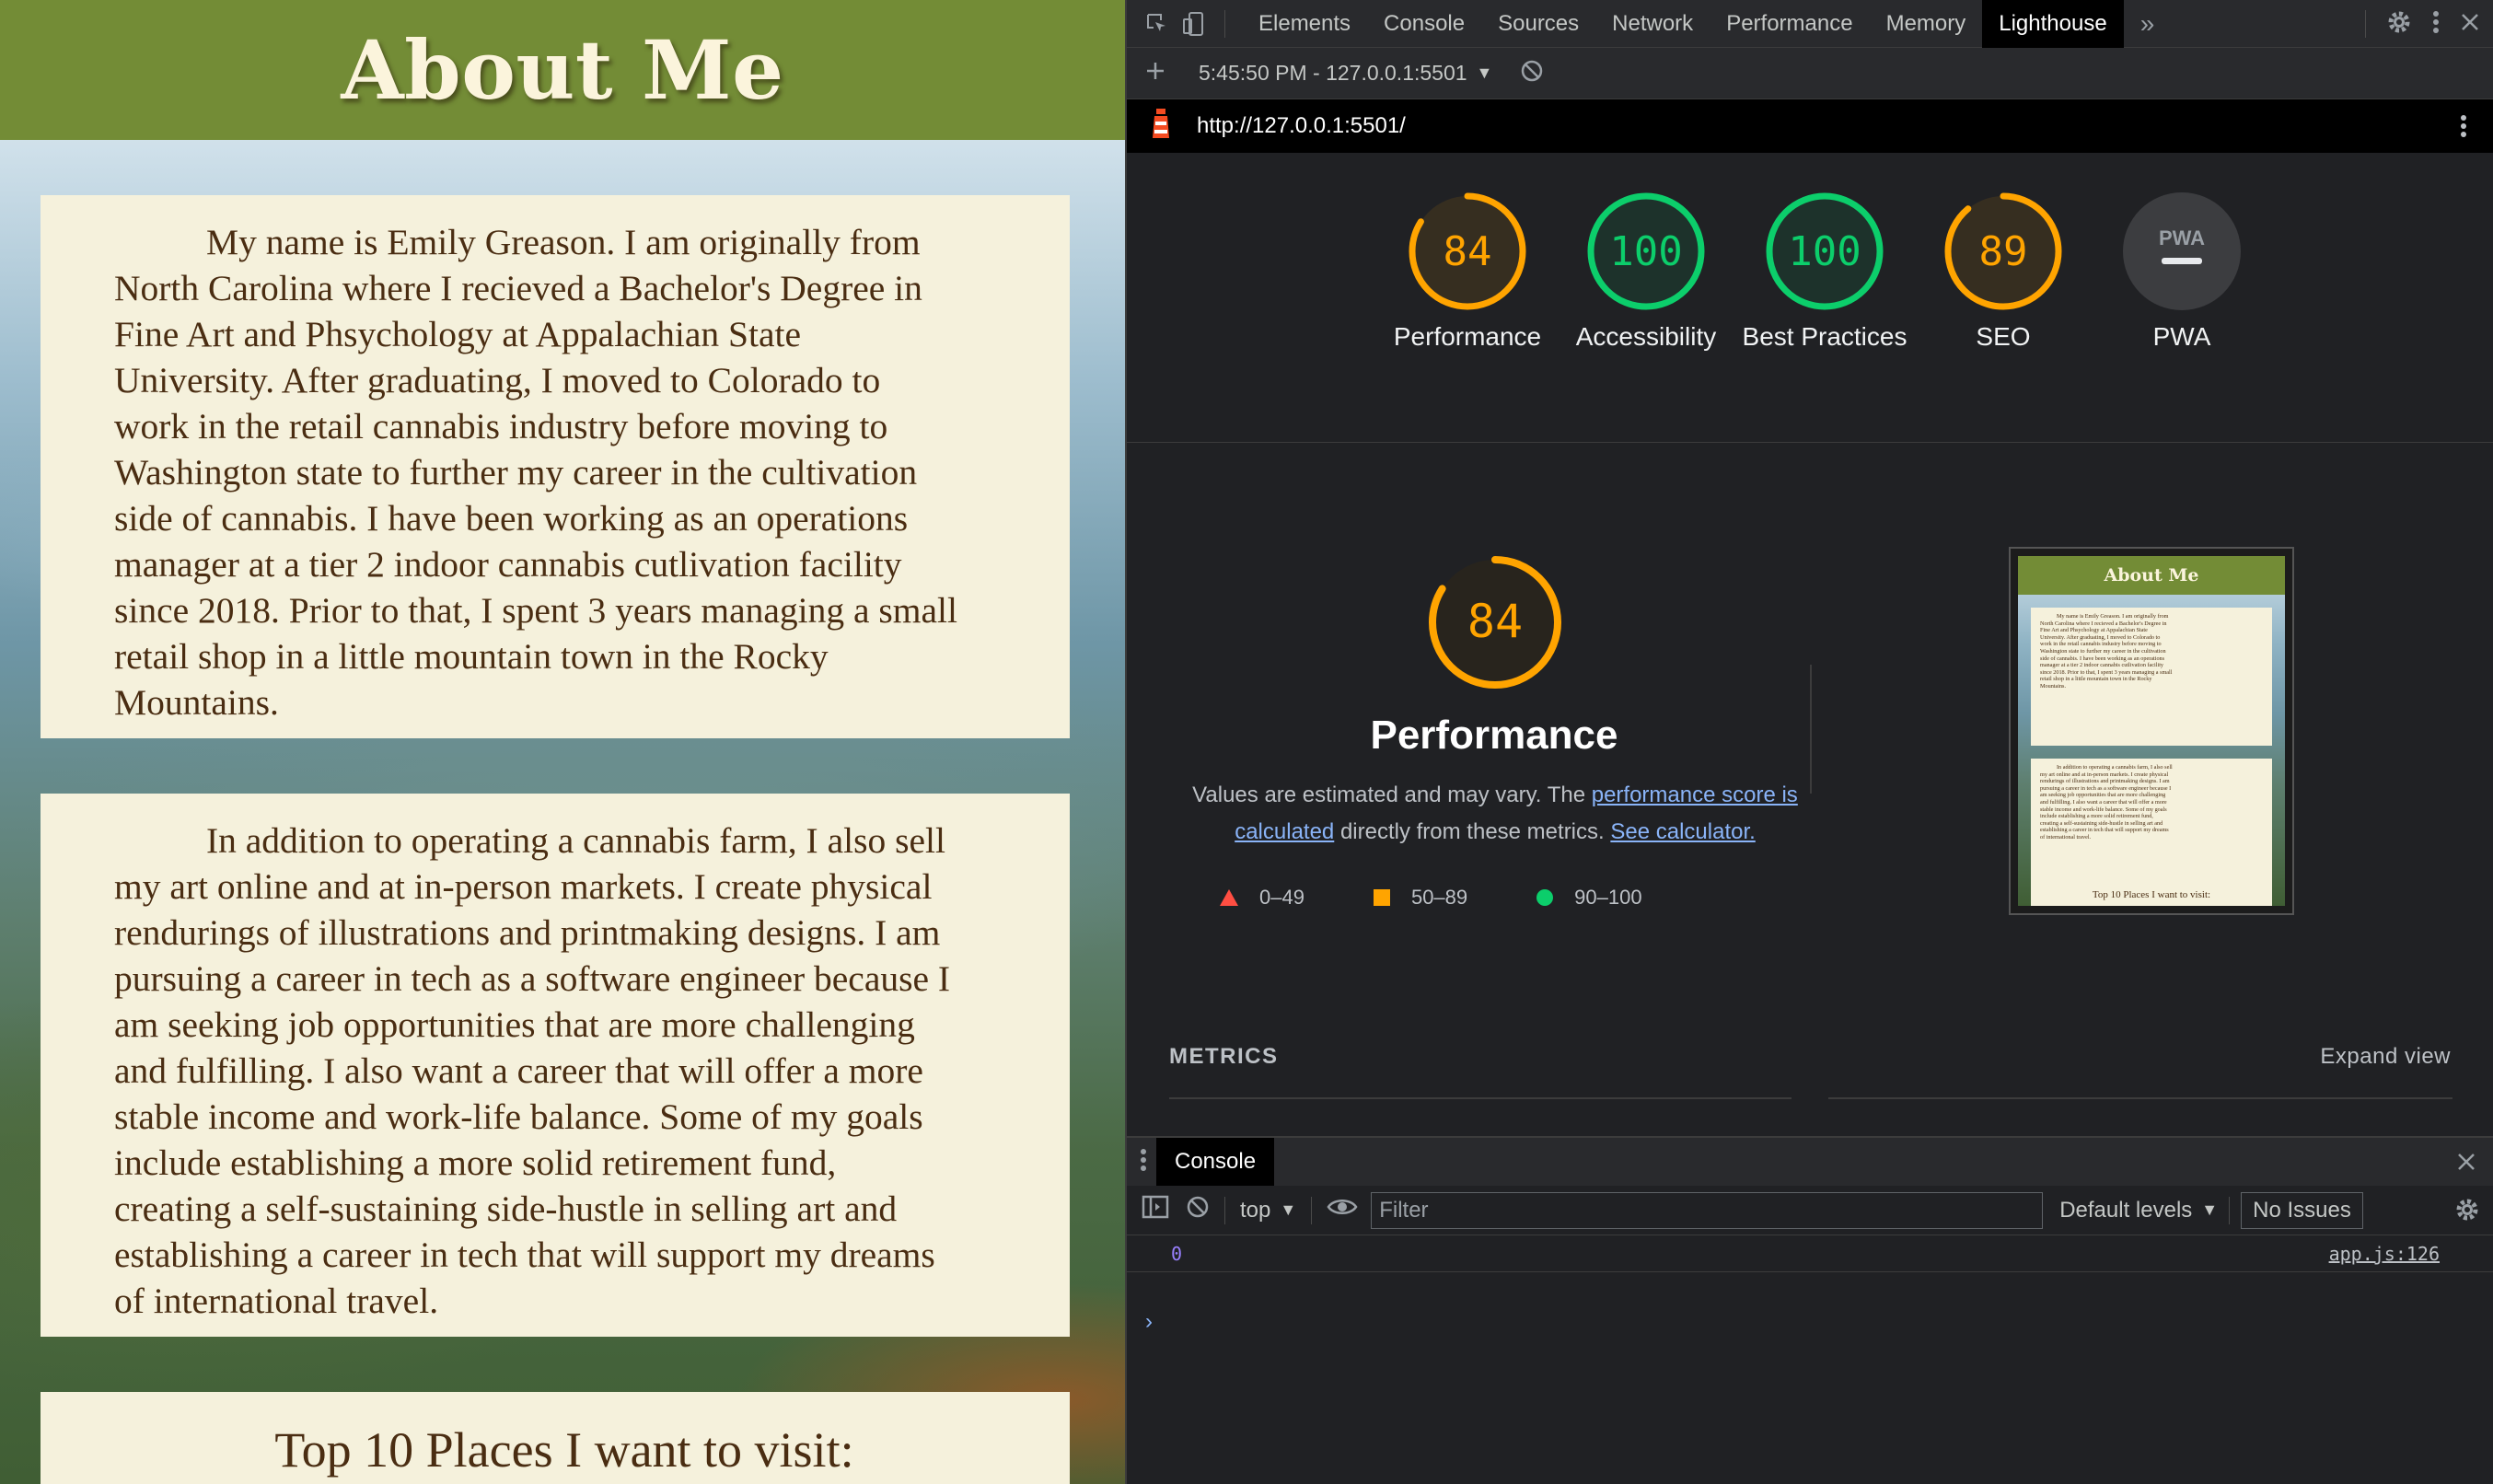  What do you see at coordinates (2436, 24) in the screenshot?
I see `kebab-menu-icon` at bounding box center [2436, 24].